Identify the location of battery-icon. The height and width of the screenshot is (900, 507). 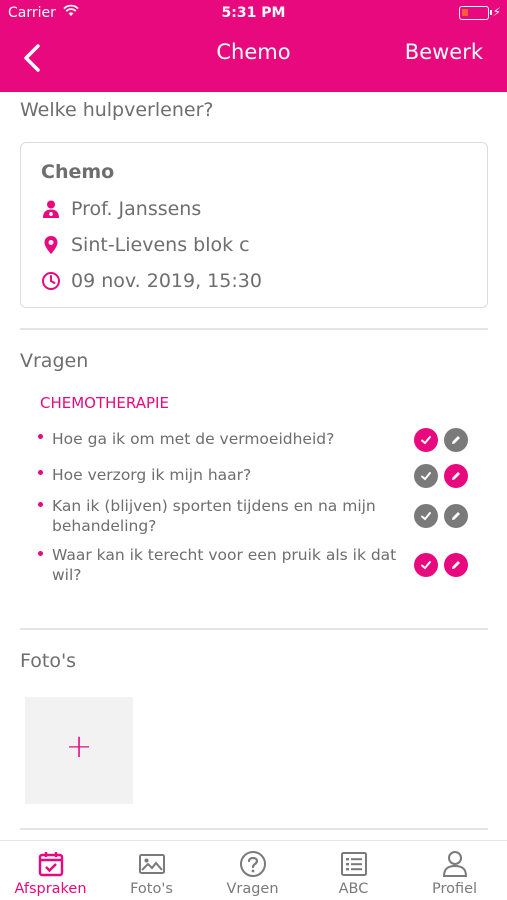
(475, 13).